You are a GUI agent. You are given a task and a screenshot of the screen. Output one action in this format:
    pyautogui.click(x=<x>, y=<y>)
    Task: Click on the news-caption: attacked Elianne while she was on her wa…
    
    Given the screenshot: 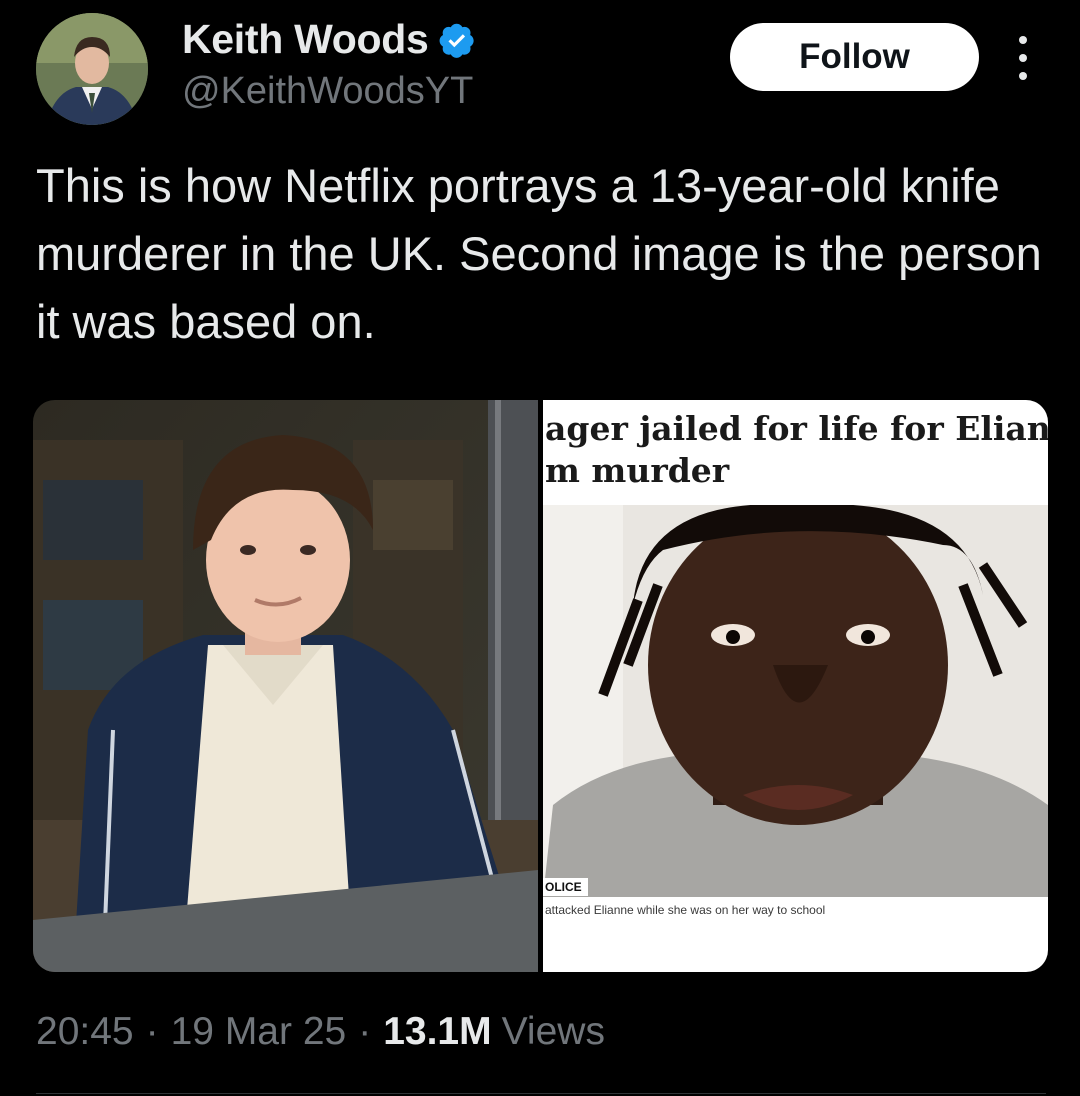 What is the action you would take?
    pyautogui.click(x=685, y=910)
    